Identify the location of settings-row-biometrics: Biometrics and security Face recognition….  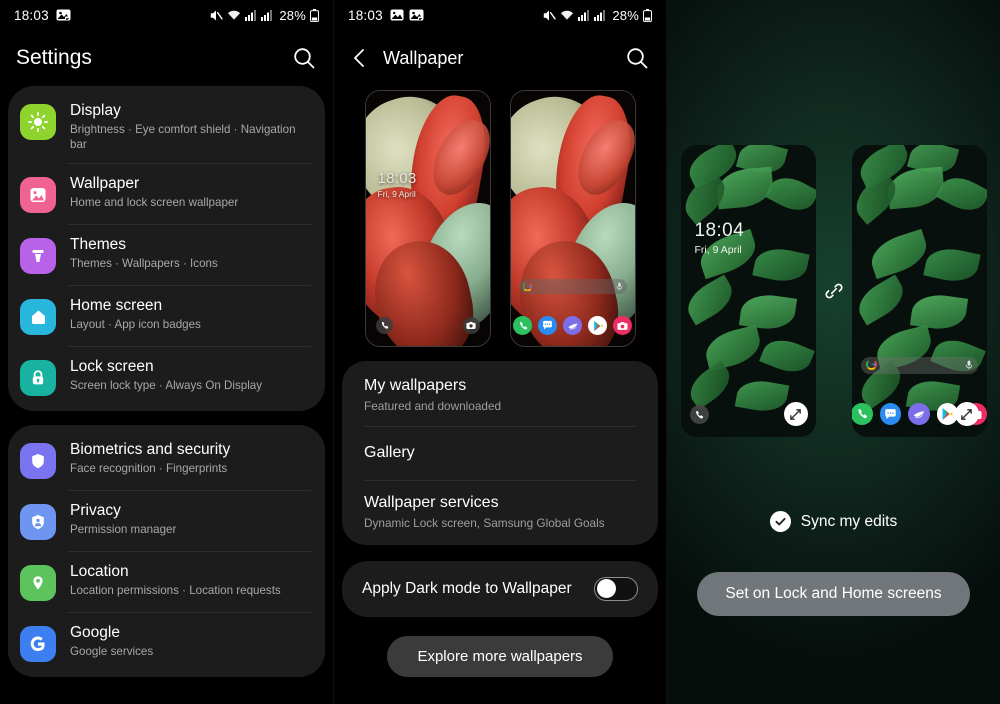
(166, 459).